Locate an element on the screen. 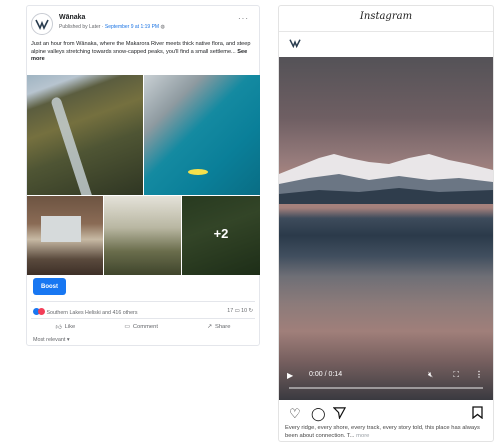 The width and height of the screenshot is (501, 442). photo-river-kayak is located at coordinates (202, 135).